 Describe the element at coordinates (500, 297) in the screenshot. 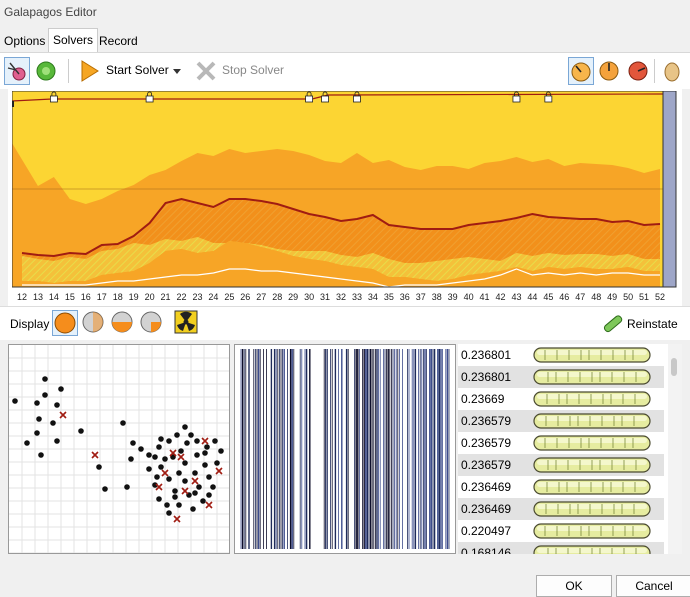

I see `x-tick-label: 42` at that location.